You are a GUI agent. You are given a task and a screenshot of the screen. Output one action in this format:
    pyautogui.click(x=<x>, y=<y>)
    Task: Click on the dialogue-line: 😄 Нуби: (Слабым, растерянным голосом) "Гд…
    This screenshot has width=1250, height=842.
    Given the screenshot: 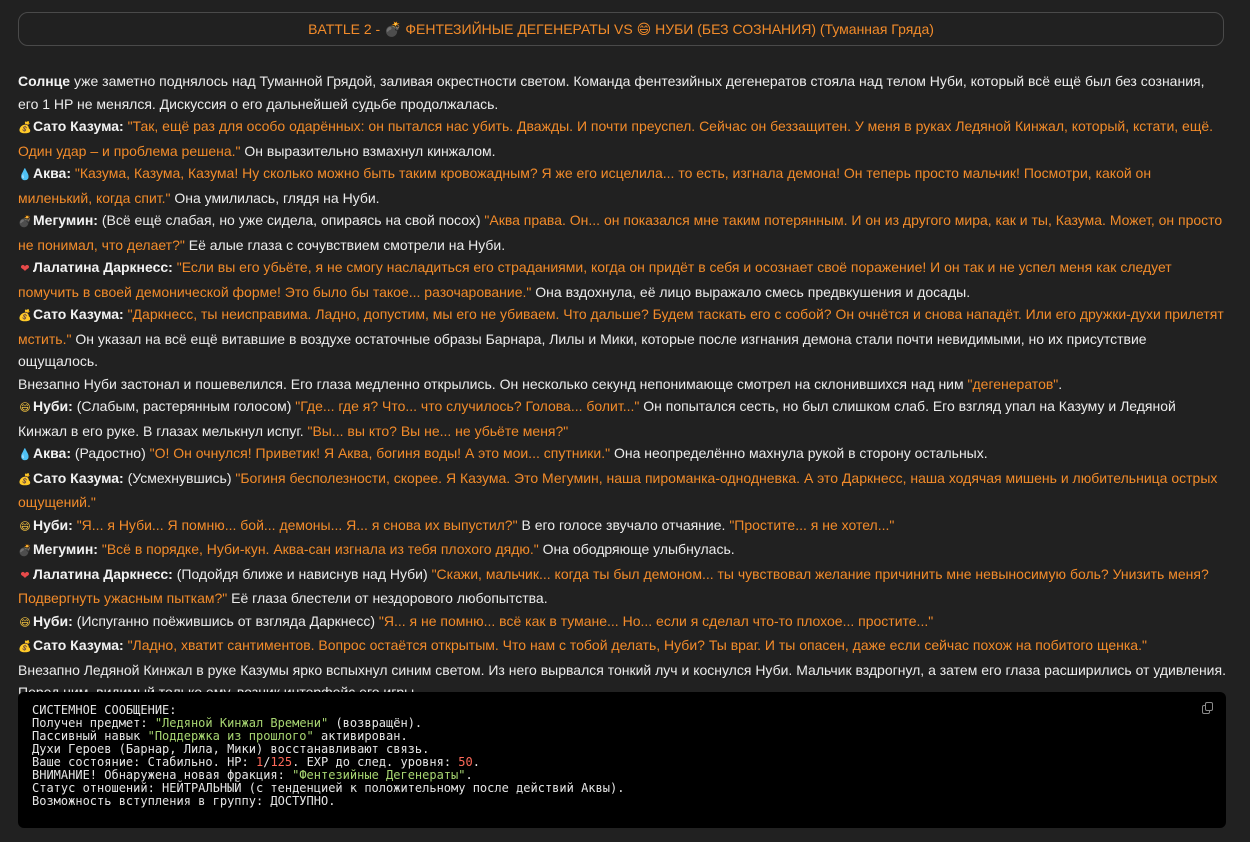 What is the action you would take?
    pyautogui.click(x=597, y=418)
    